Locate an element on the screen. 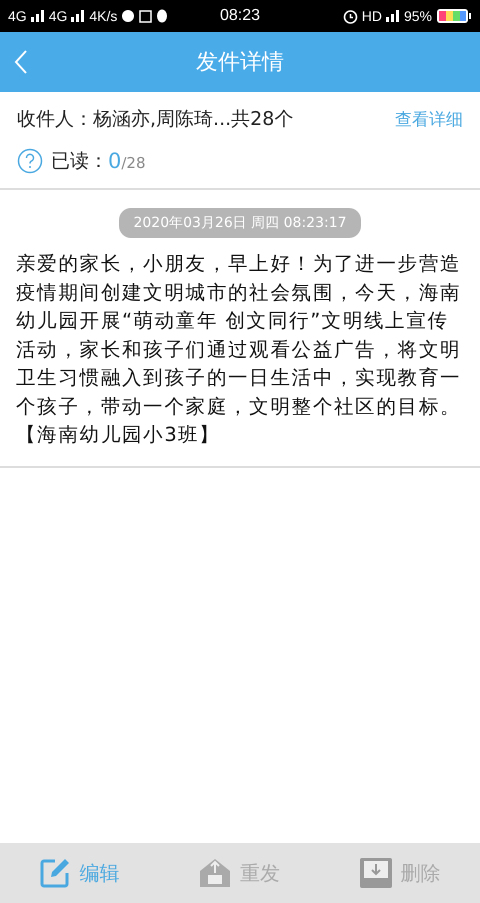 This screenshot has width=480, height=903. battery-percent: 95% is located at coordinates (418, 16).